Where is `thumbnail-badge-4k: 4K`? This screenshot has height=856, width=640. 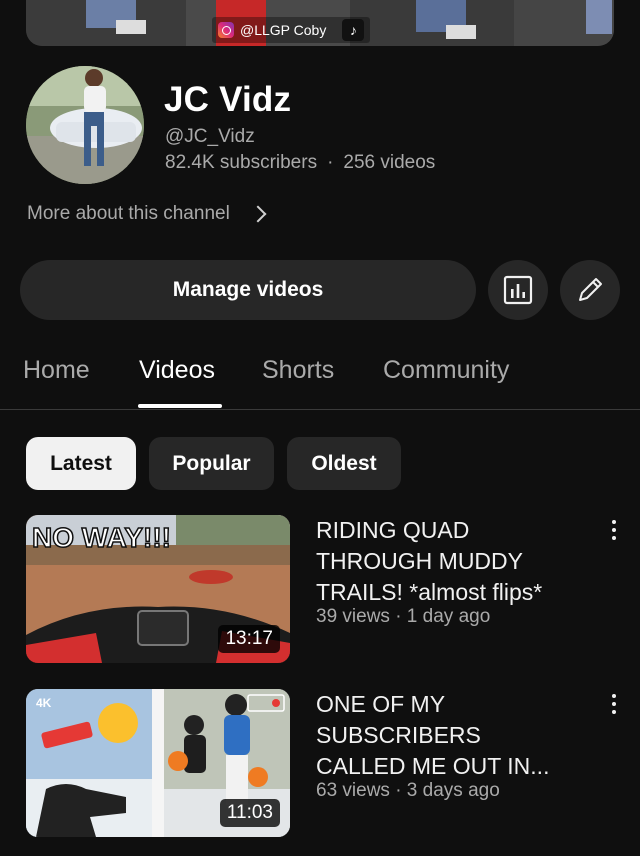 thumbnail-badge-4k: 4K is located at coordinates (44, 703).